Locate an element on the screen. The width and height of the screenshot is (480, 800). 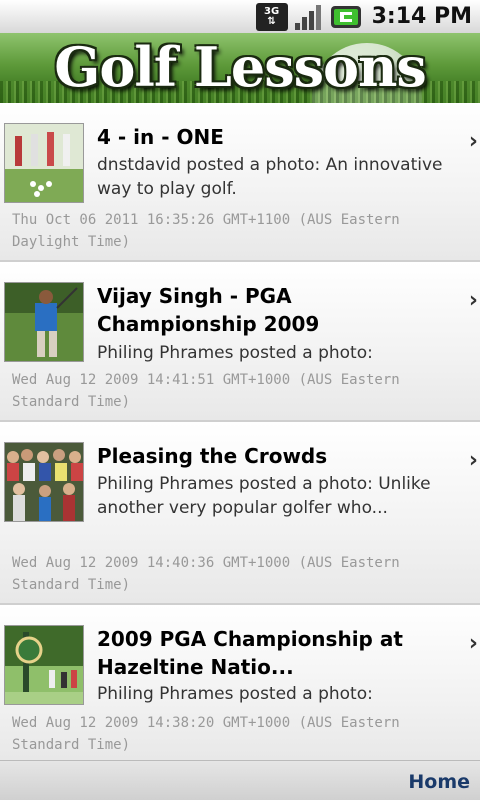
network-label: 3G is located at coordinates (272, 11).